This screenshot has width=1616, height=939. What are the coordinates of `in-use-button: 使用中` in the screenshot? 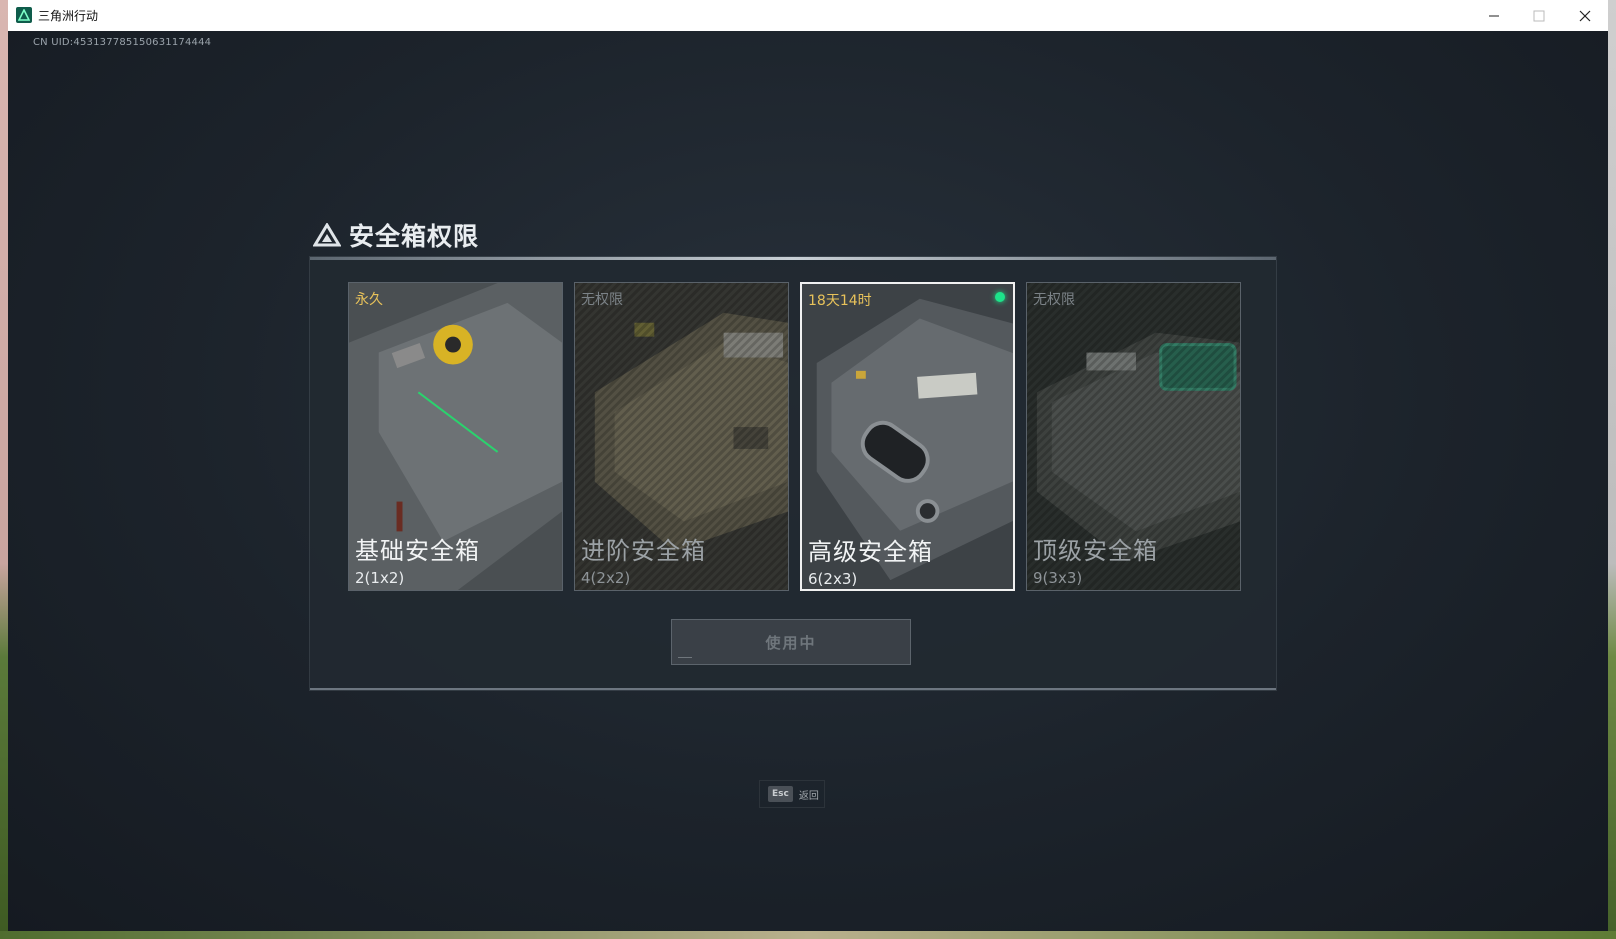 It's located at (791, 642).